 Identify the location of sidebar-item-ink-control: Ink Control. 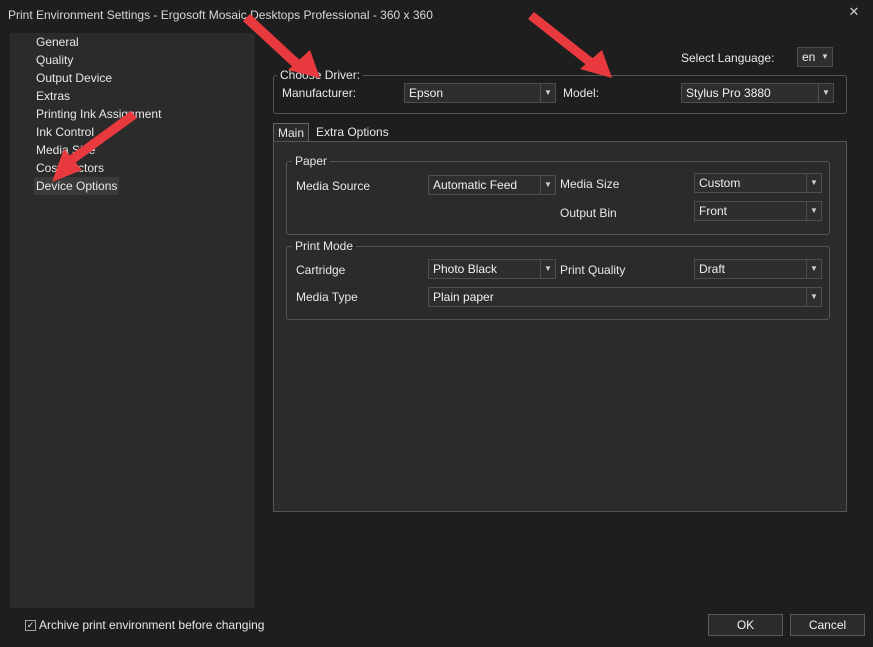
(65, 132).